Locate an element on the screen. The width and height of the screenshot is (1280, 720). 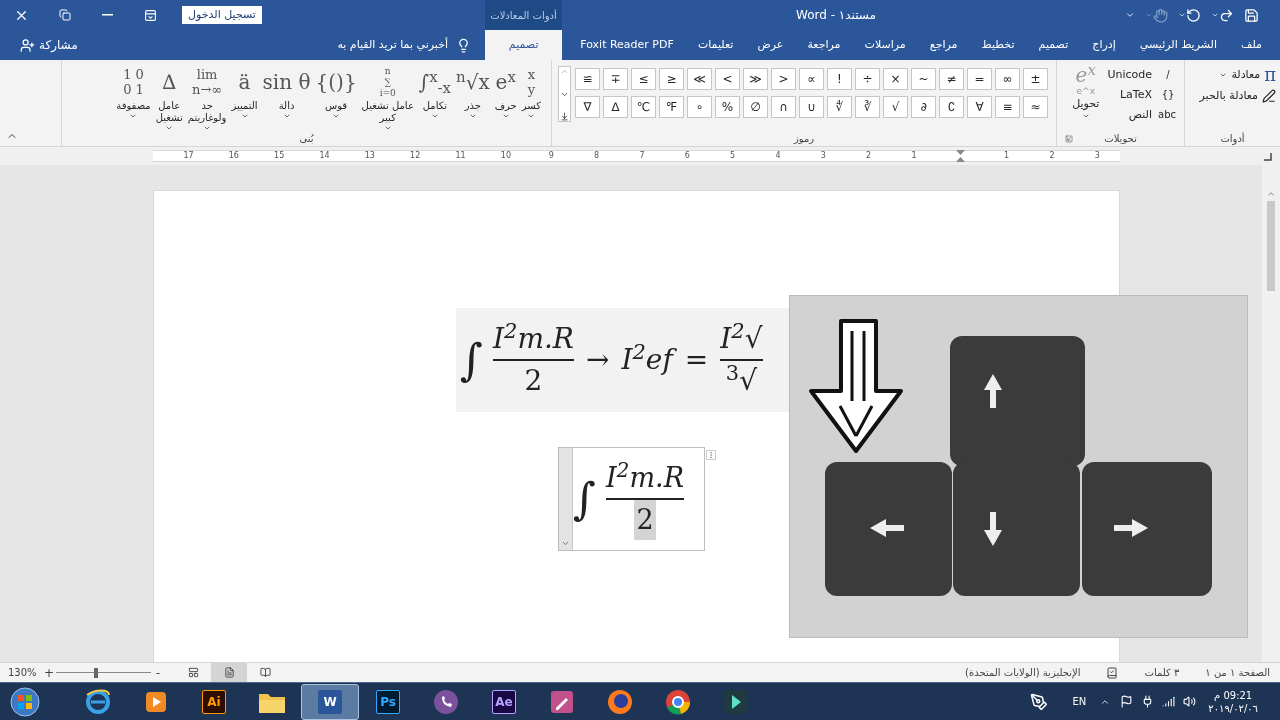
integral-sign: ∫ is located at coordinates (471, 360).